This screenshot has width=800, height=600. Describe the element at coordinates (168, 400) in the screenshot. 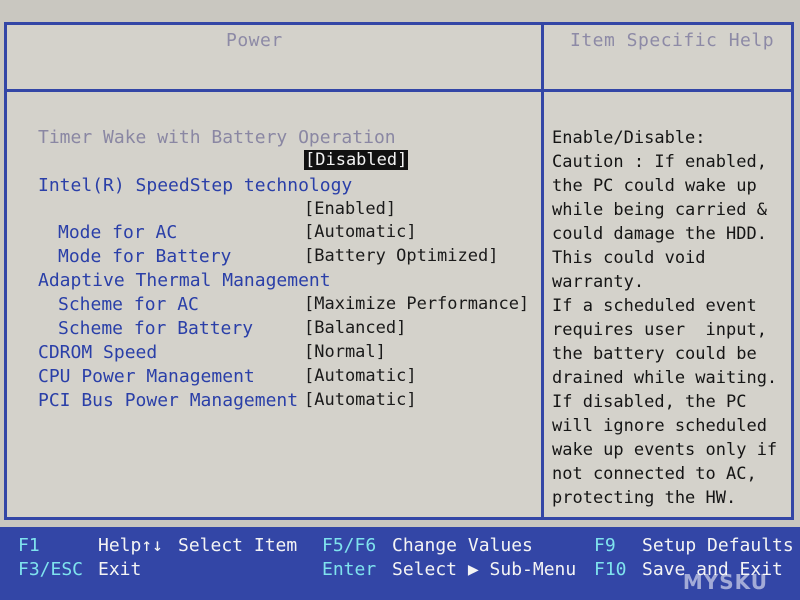

I see `item-pci-power: PCI Bus Power Management` at that location.